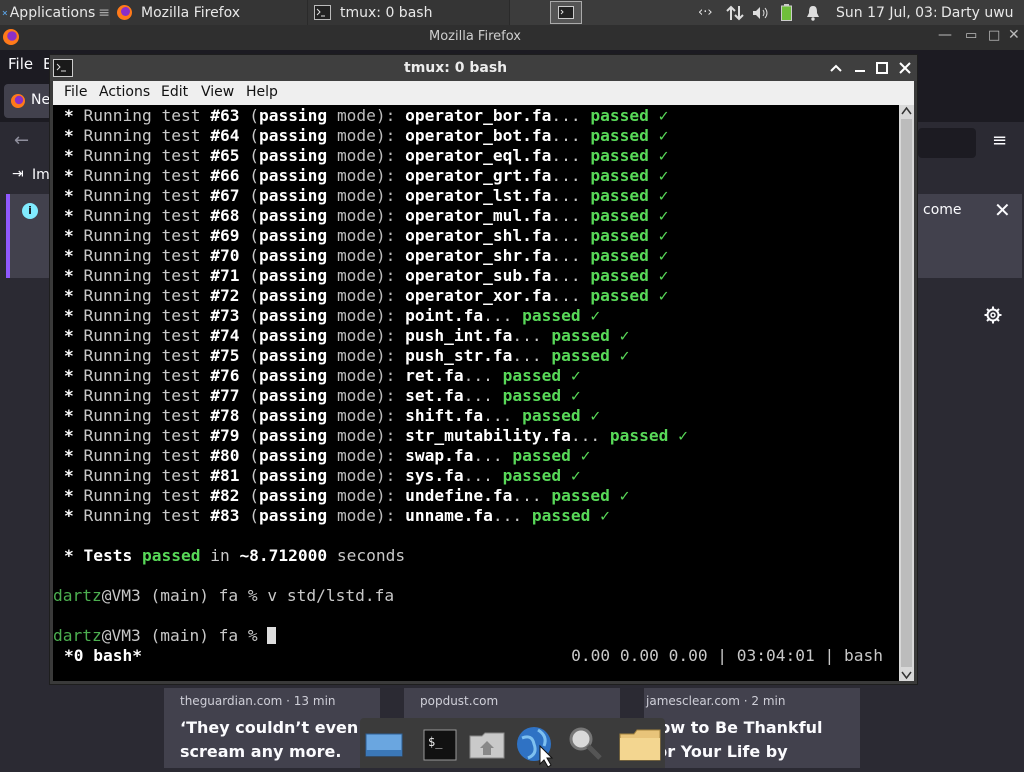 This screenshot has height=772, width=1024. What do you see at coordinates (836, 68) in the screenshot?
I see `chevron-up-icon` at bounding box center [836, 68].